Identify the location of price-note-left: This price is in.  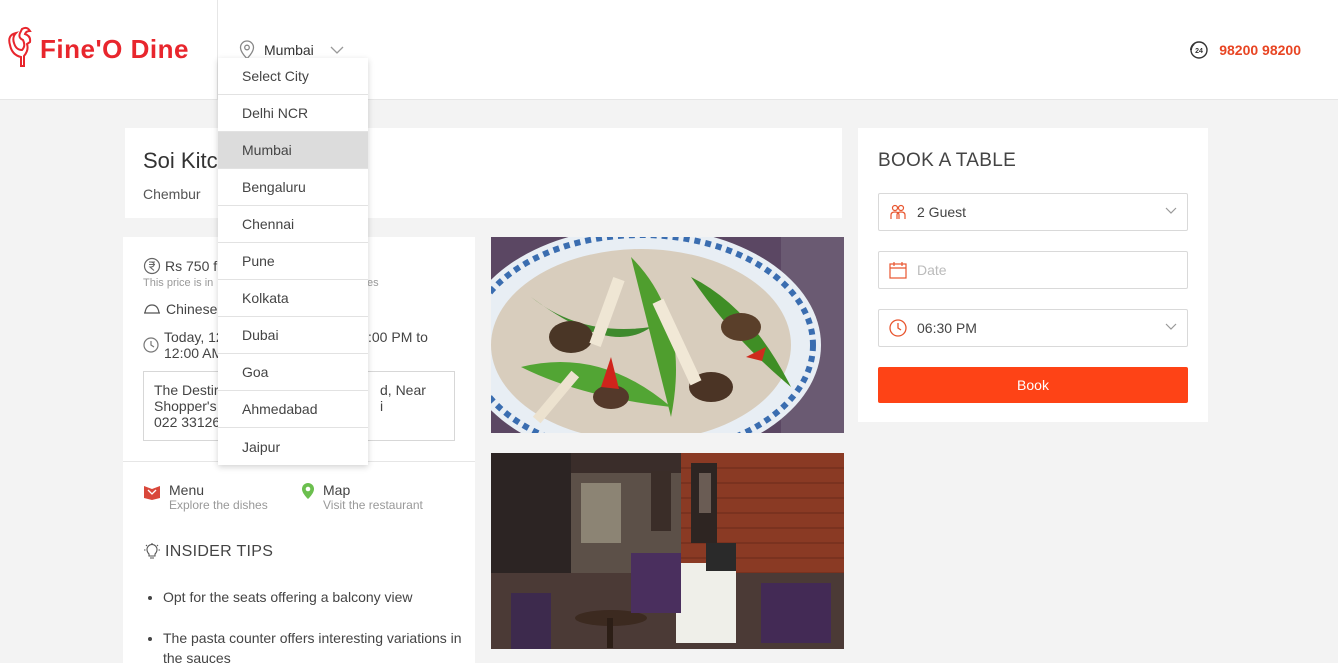
(178, 283).